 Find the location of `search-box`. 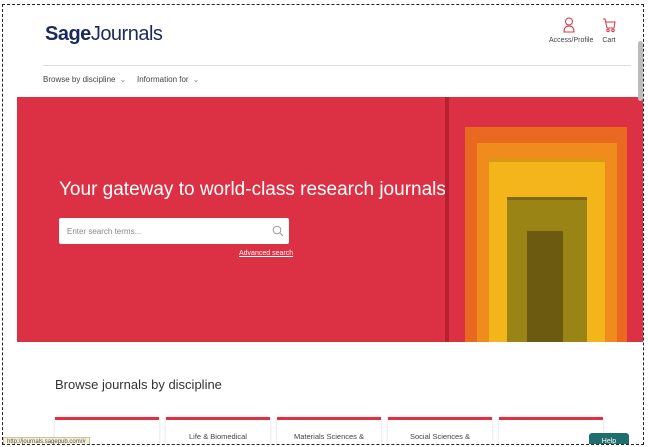

search-box is located at coordinates (174, 231).